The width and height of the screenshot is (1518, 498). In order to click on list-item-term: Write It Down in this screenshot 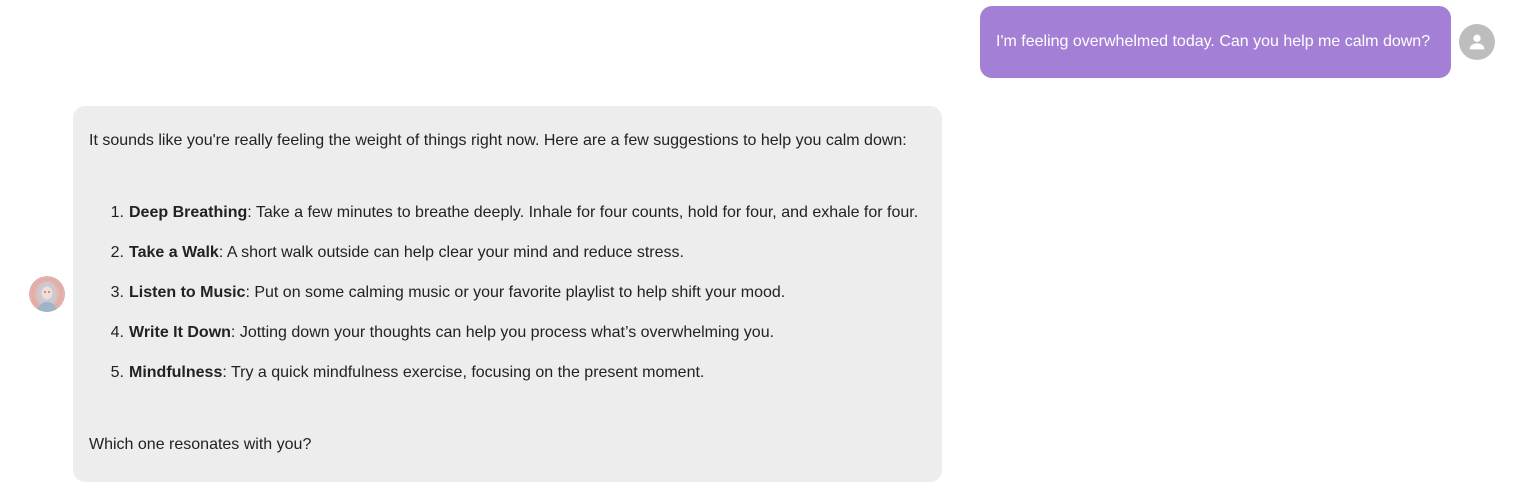, I will do `click(180, 332)`.